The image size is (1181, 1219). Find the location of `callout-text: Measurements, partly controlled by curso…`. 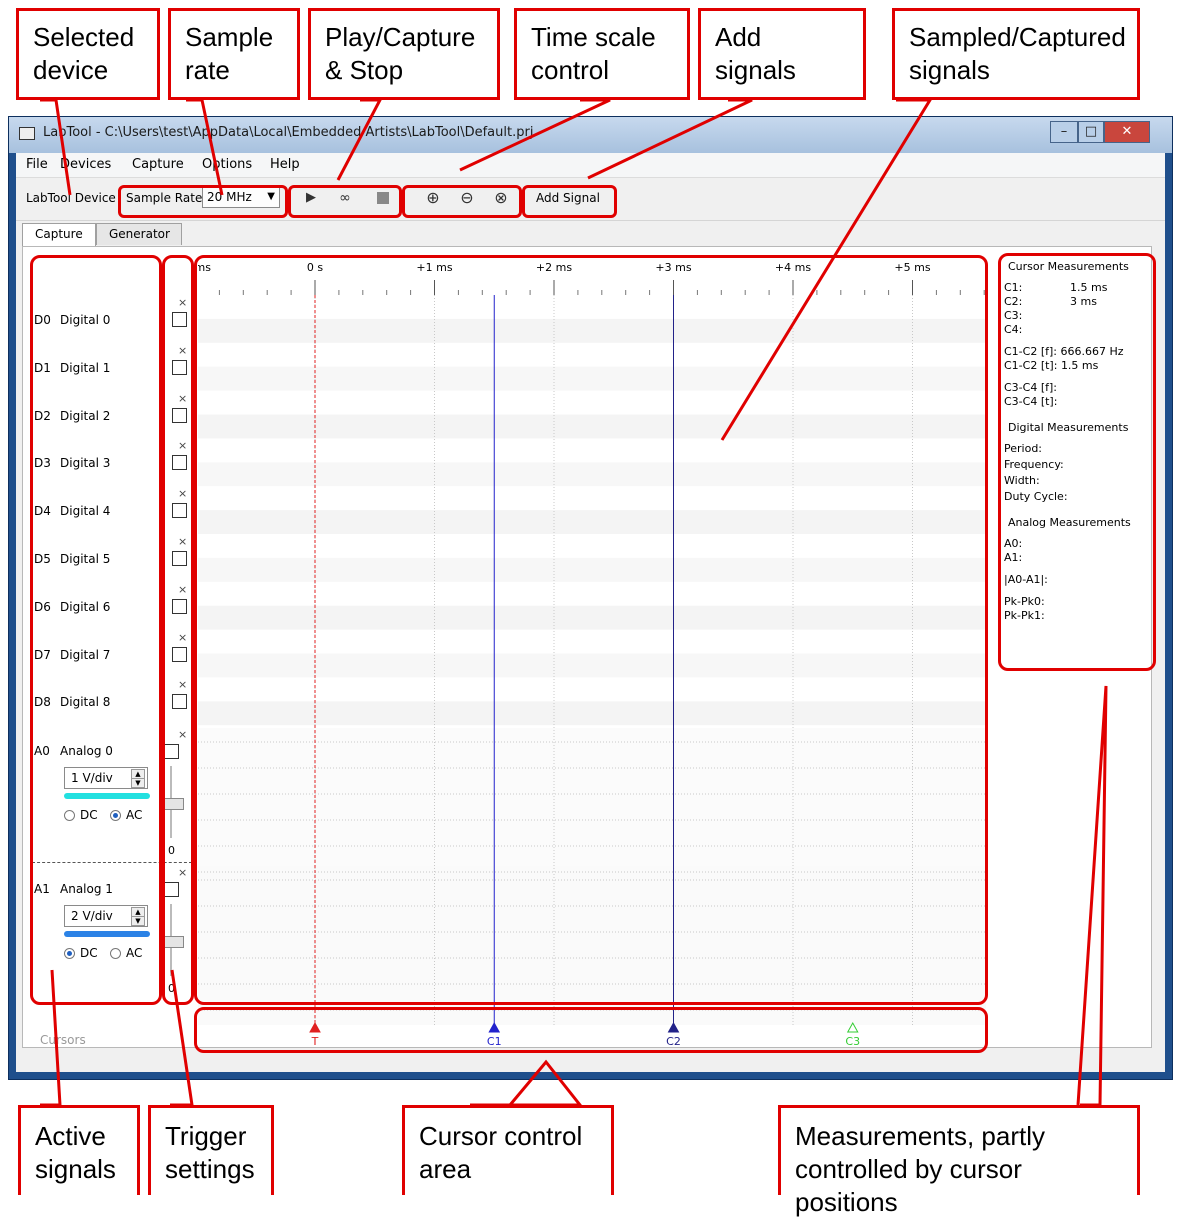

callout-text: Measurements, partly controlled by curso… is located at coordinates (920, 1169).